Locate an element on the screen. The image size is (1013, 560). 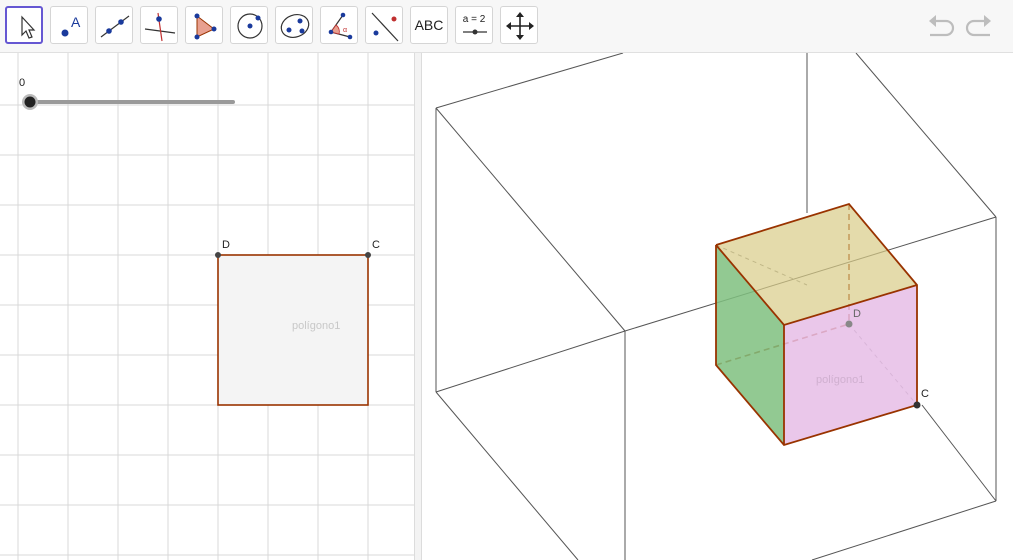
view-divider is located at coordinates (418, 306).